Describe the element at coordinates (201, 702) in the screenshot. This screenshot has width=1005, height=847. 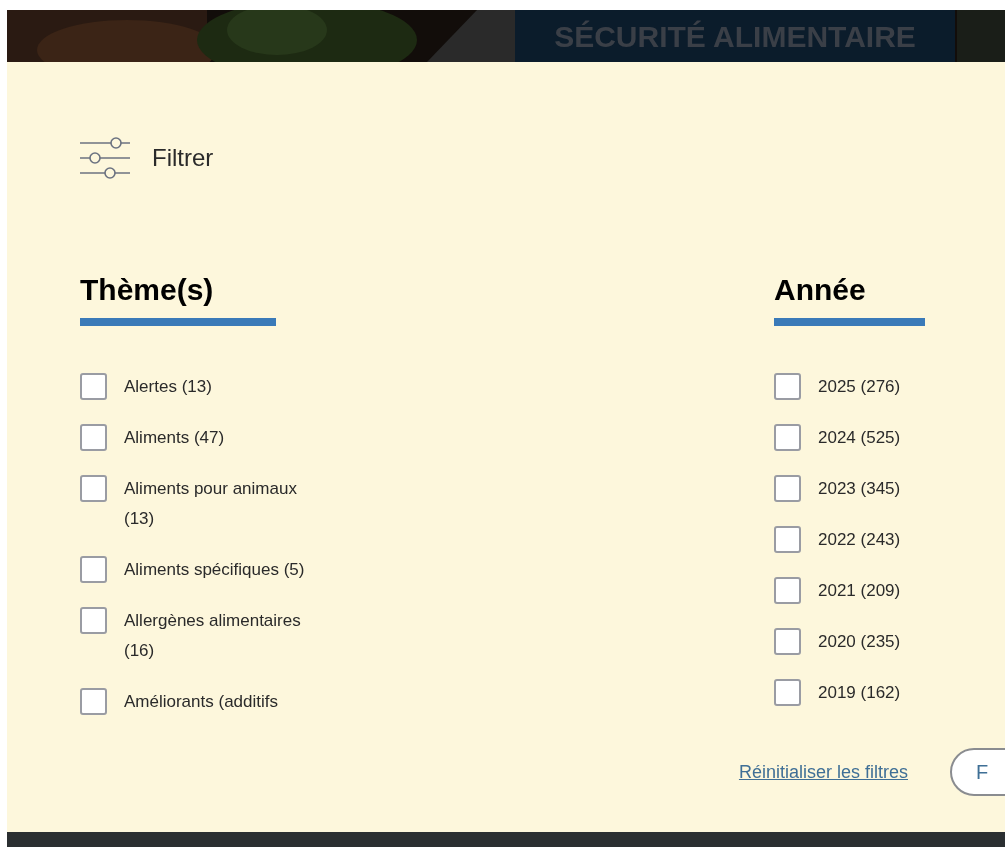
I see `option-label: Améliorants (additifs` at that location.